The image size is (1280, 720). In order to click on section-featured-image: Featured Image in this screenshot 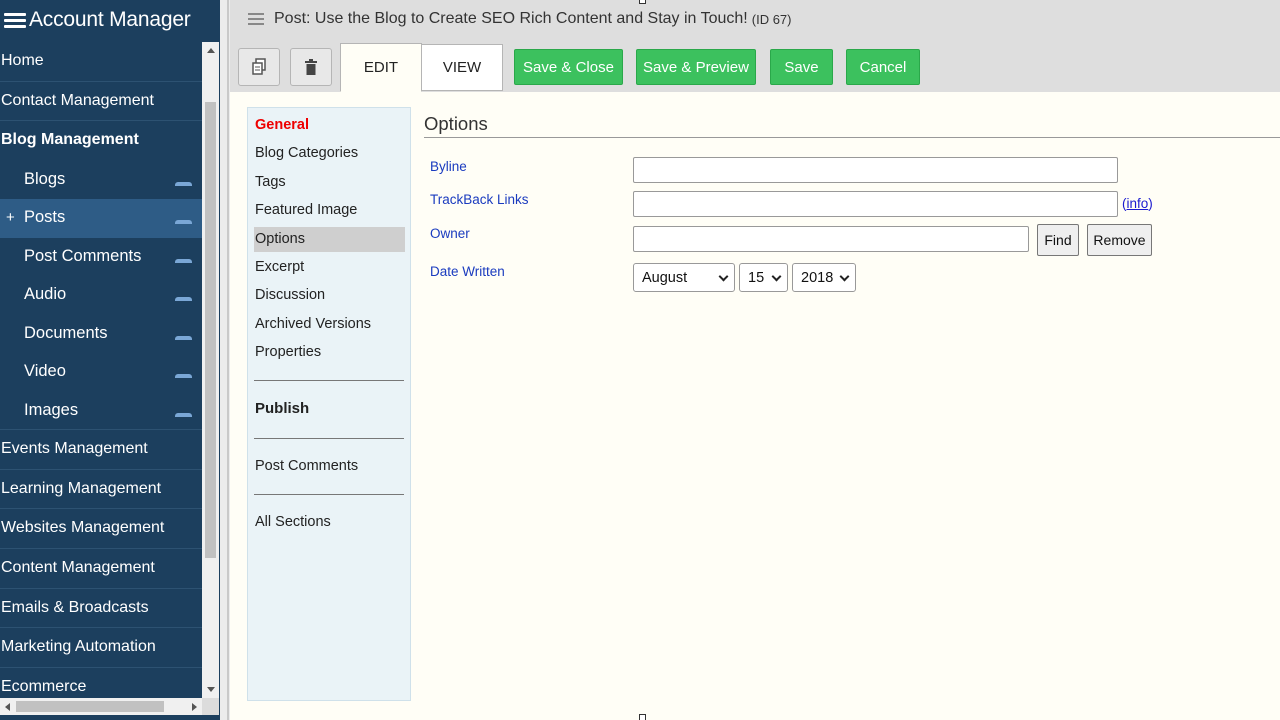, I will do `click(329, 210)`.